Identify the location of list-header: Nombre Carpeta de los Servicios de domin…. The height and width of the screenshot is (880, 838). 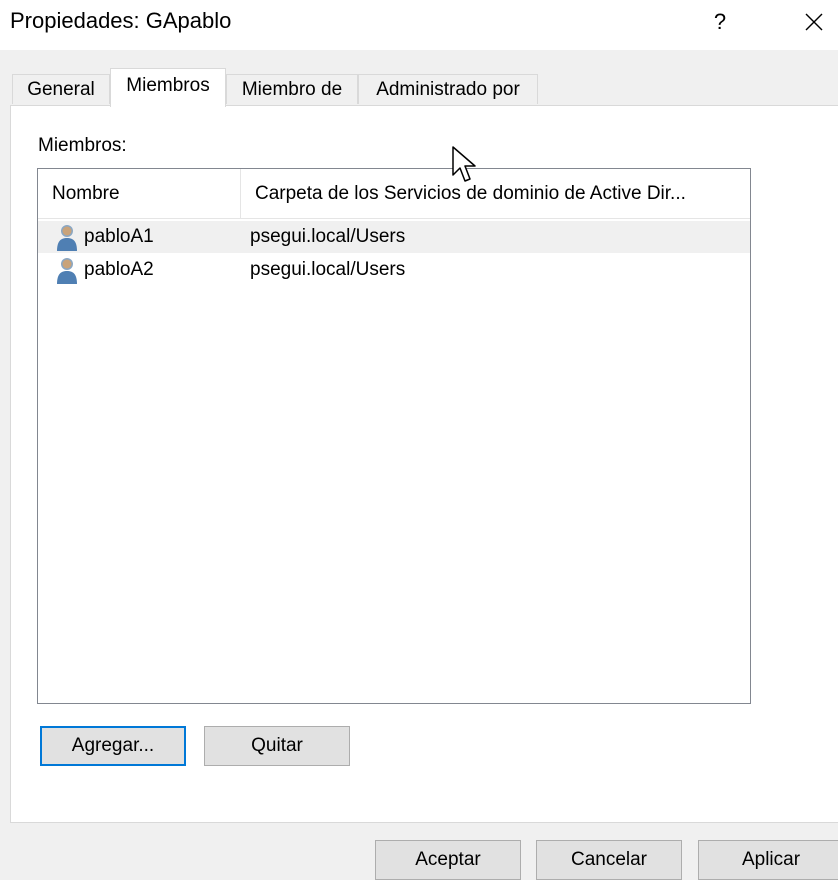
(394, 194).